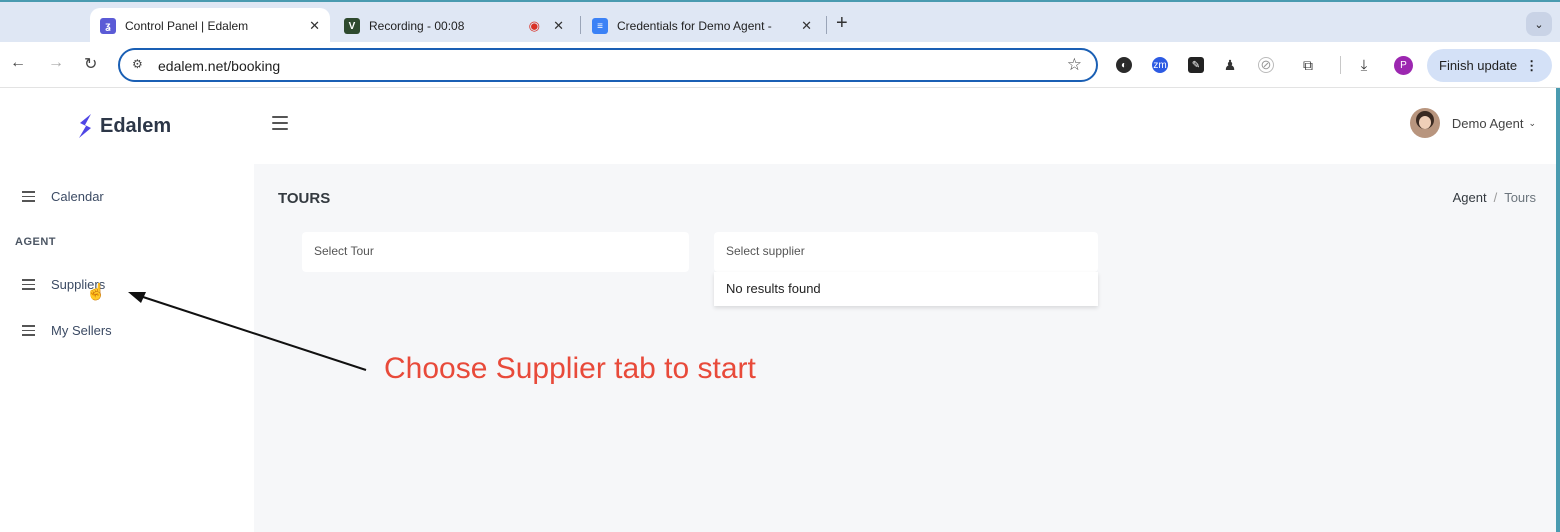 This screenshot has width=1560, height=532. I want to click on sidebar: Calendar AGENT Suppliers My Sellers, so click(127, 348).